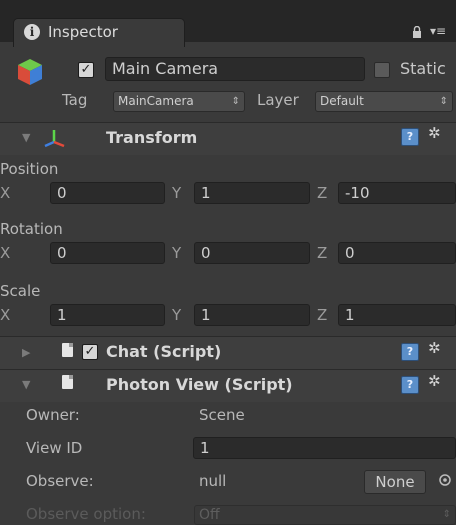  What do you see at coordinates (5, 193) in the screenshot?
I see `position-x-label: X` at bounding box center [5, 193].